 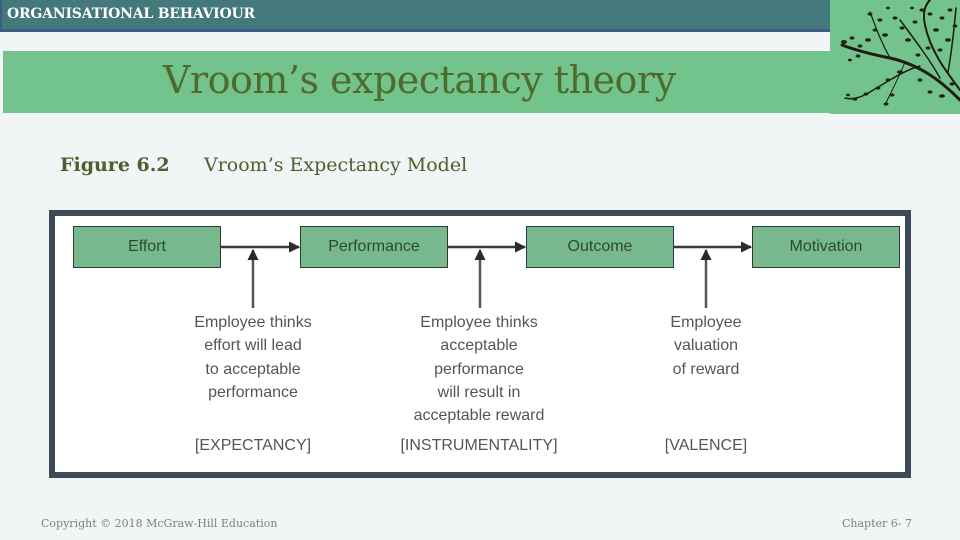 I want to click on stage-outcome: Outcome, so click(x=600, y=247).